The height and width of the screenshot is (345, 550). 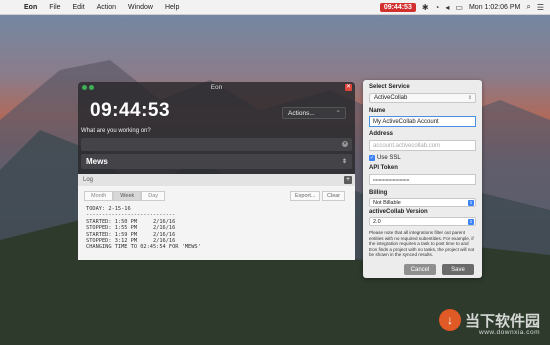 I want to click on tab-month: Month, so click(x=99, y=196).